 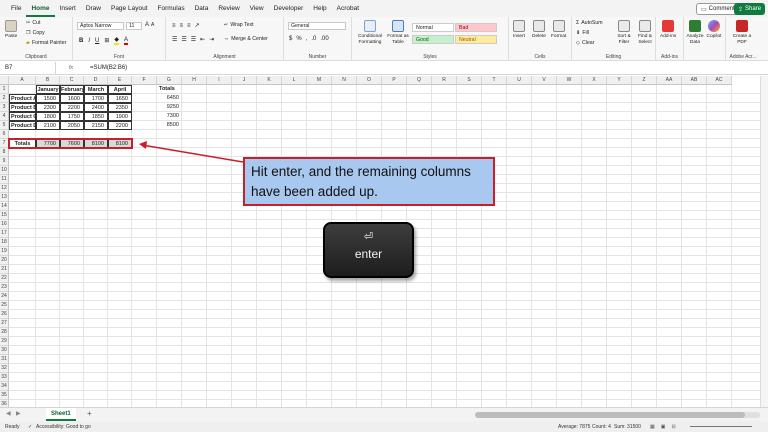 I want to click on row-header: 25, so click(x=4, y=305).